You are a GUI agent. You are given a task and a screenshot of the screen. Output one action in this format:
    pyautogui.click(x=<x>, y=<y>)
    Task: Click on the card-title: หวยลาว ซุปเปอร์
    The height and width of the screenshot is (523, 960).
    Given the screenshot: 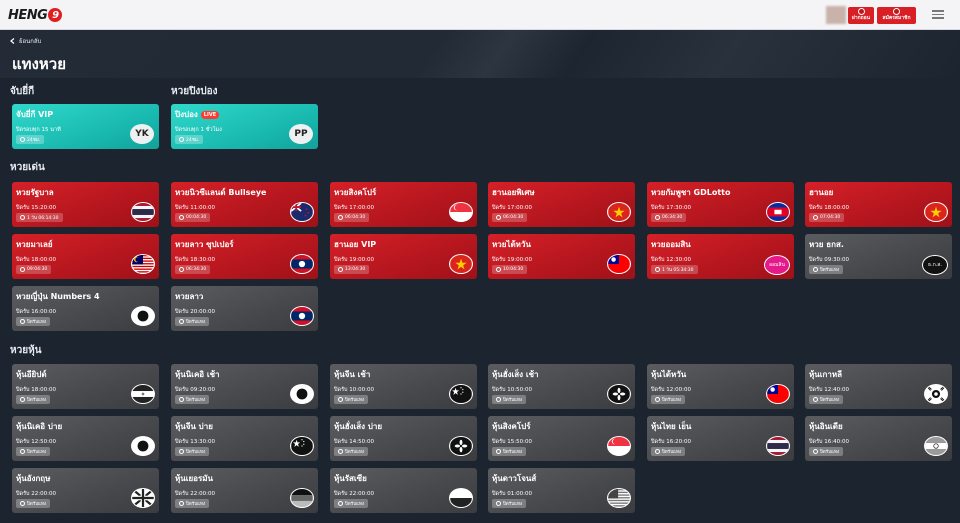 What is the action you would take?
    pyautogui.click(x=204, y=244)
    